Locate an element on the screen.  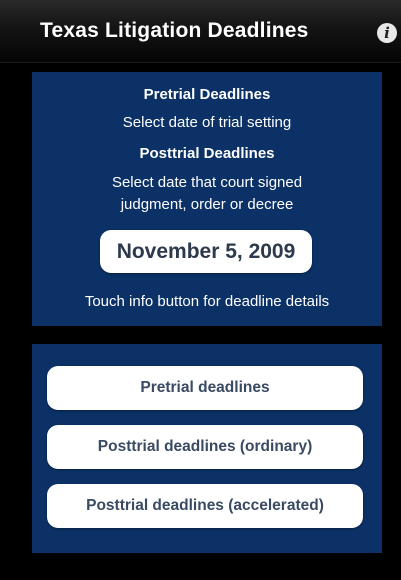
posttrial-instruction-line1: Select date that court signed is located at coordinates (207, 182).